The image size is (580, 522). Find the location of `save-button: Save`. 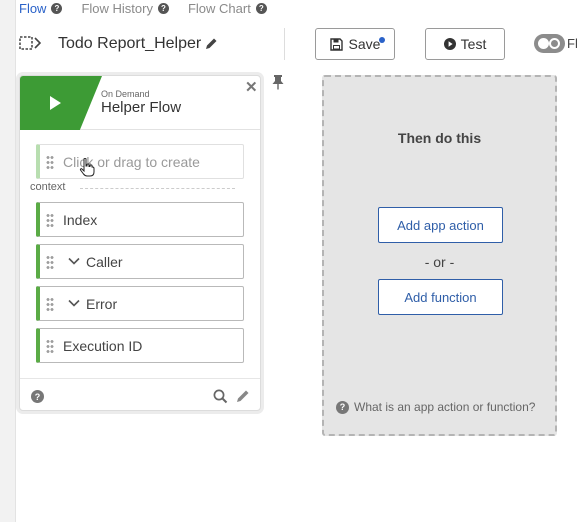

save-button: Save is located at coordinates (355, 44).